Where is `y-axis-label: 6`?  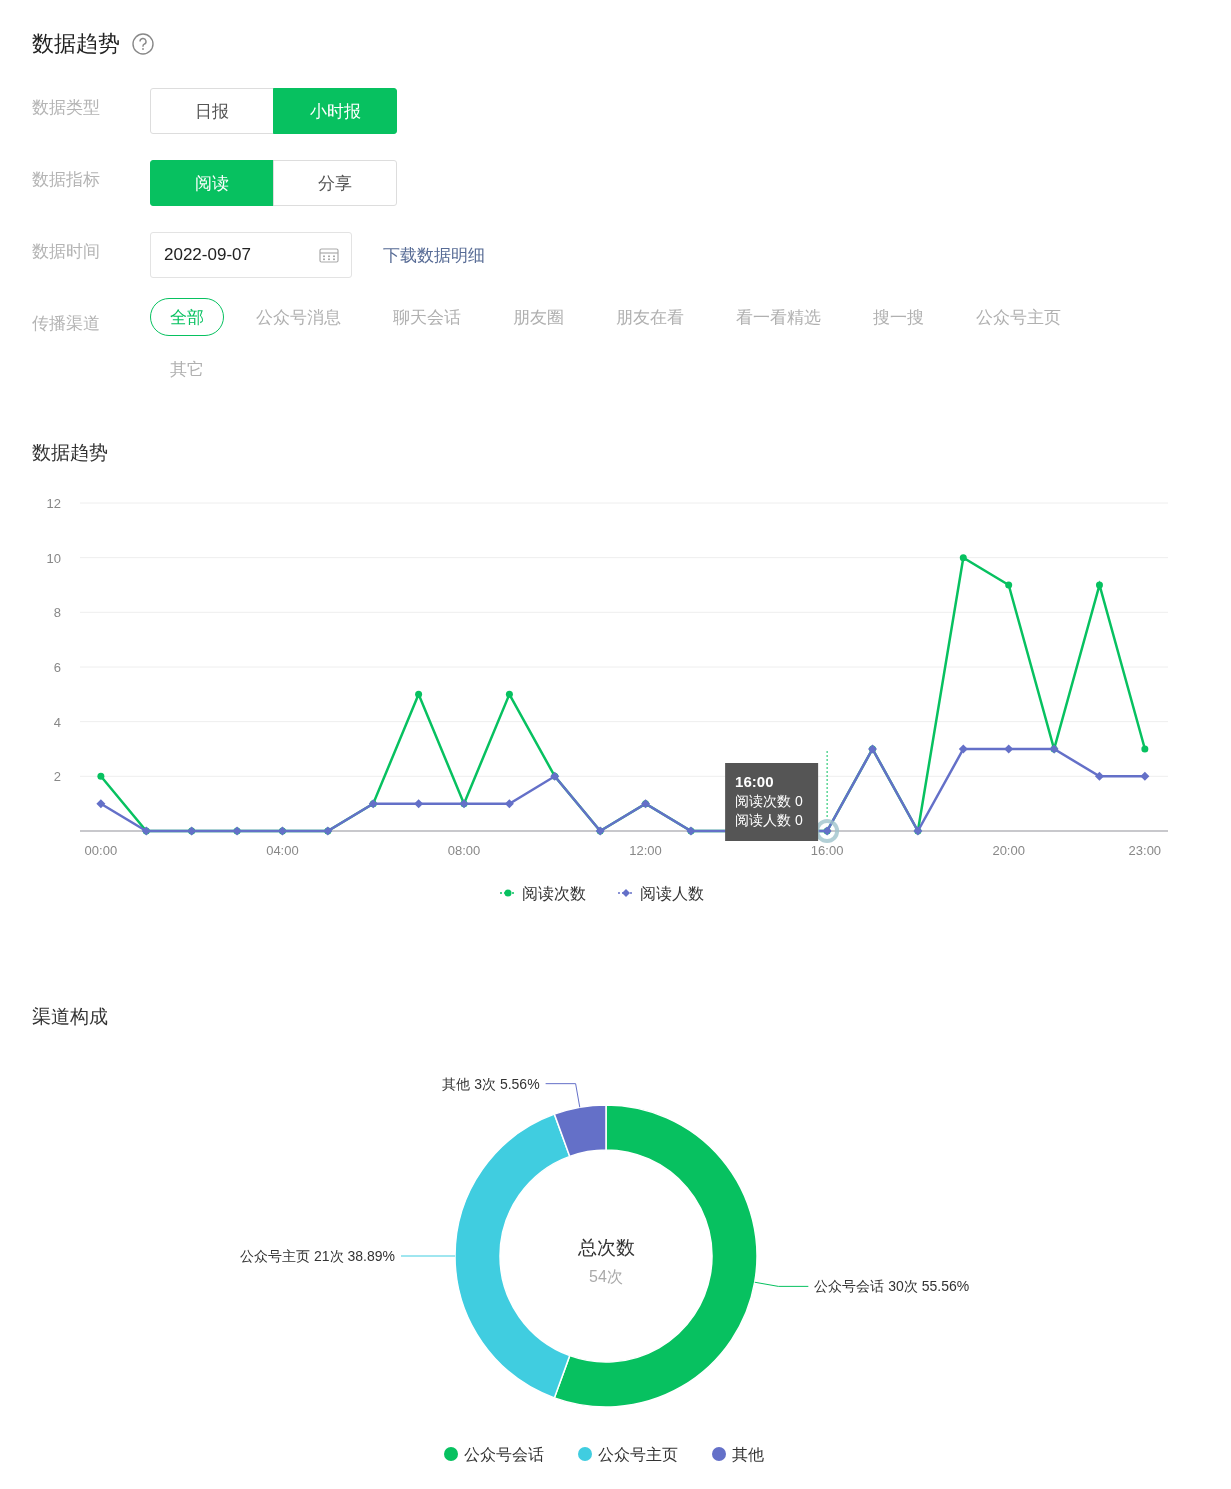
y-axis-label: 6 is located at coordinates (57, 667).